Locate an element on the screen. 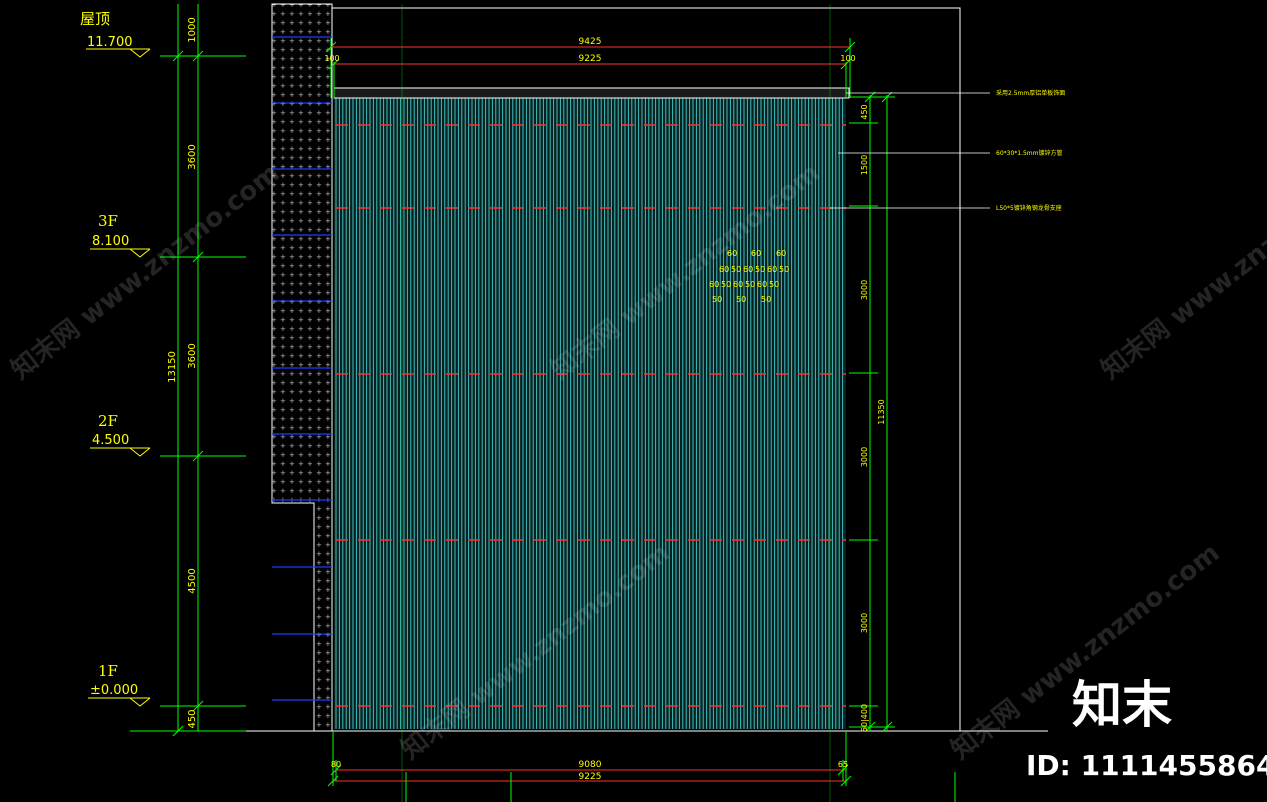 The image size is (1267, 802). level-2f-value: 4.500 is located at coordinates (110, 440).